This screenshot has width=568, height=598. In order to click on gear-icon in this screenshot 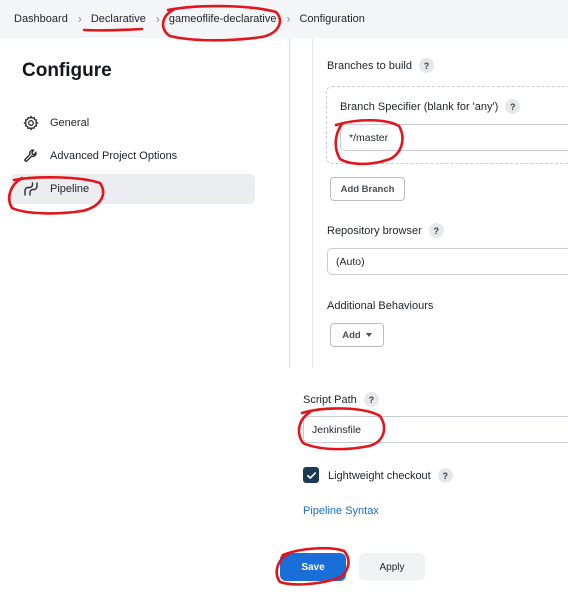, I will do `click(31, 123)`.